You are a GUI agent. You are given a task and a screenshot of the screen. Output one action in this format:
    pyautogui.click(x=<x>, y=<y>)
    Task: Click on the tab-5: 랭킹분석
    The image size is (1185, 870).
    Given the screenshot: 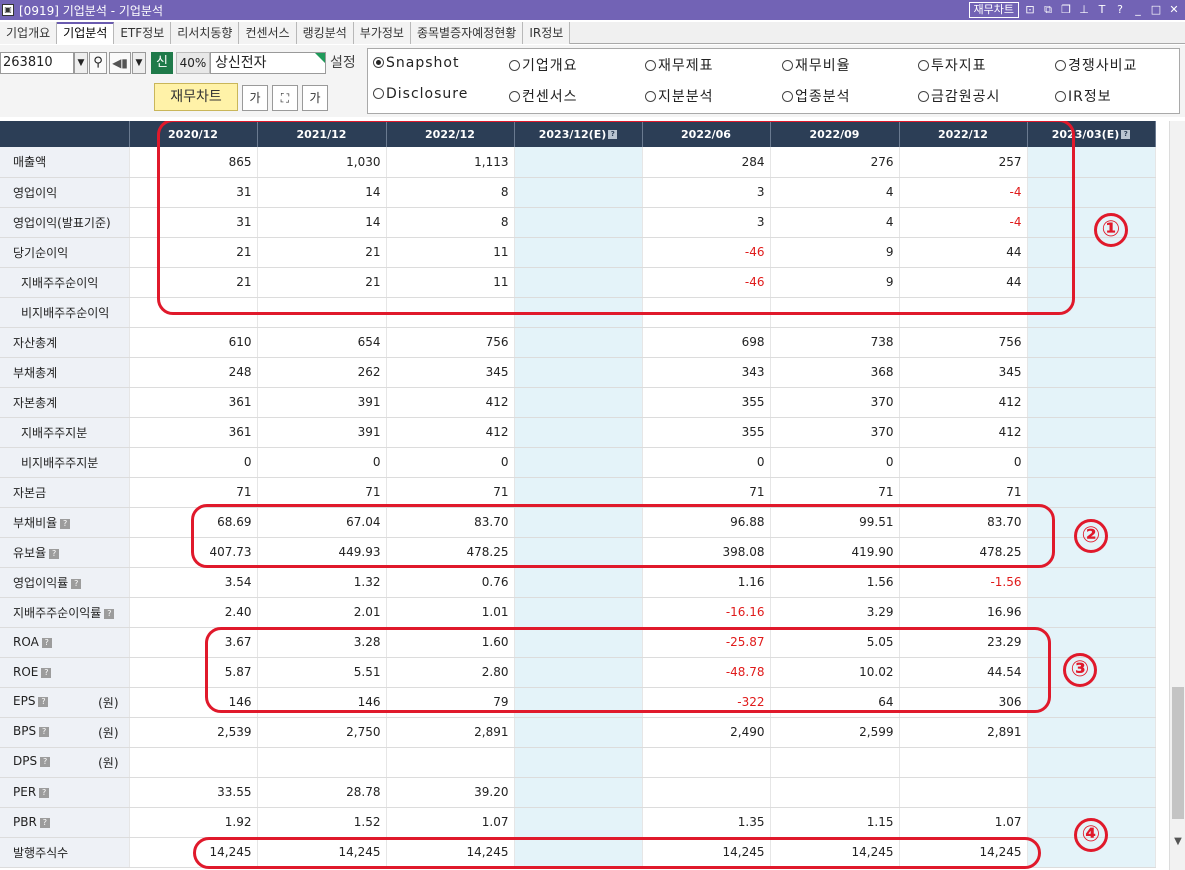 What is the action you would take?
    pyautogui.click(x=325, y=33)
    